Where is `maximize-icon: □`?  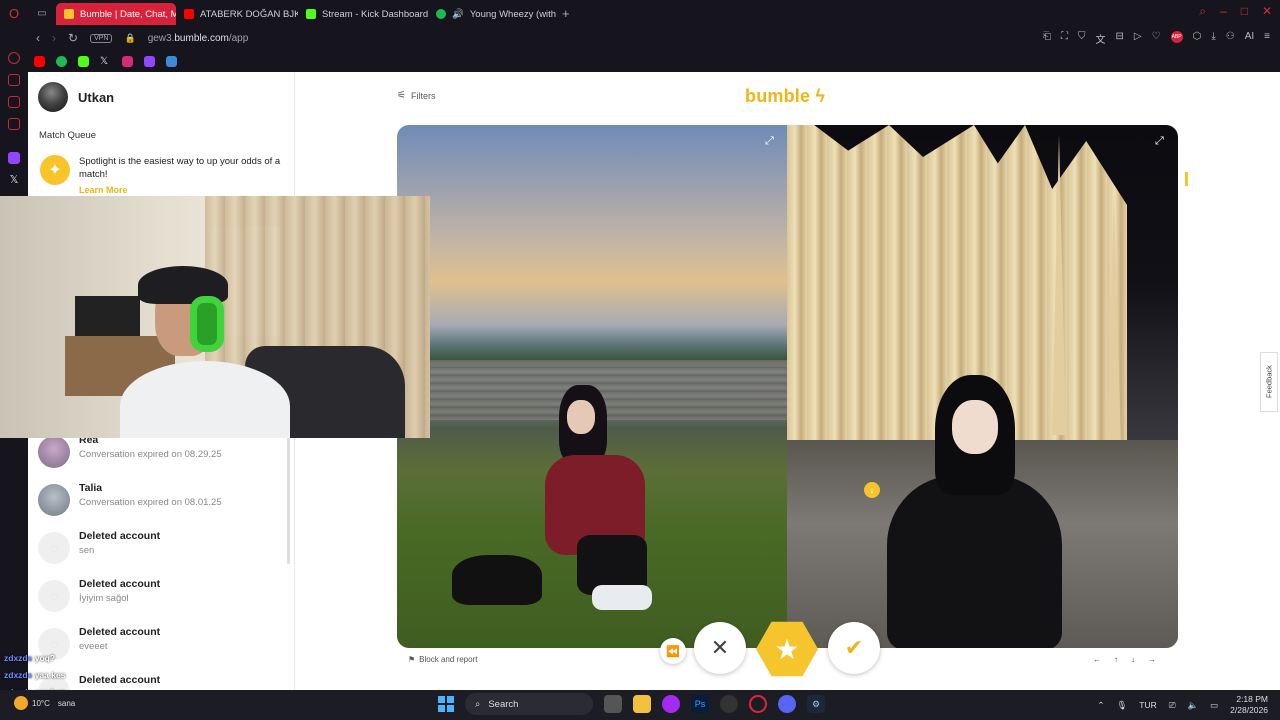 maximize-icon: □ is located at coordinates (1244, 11).